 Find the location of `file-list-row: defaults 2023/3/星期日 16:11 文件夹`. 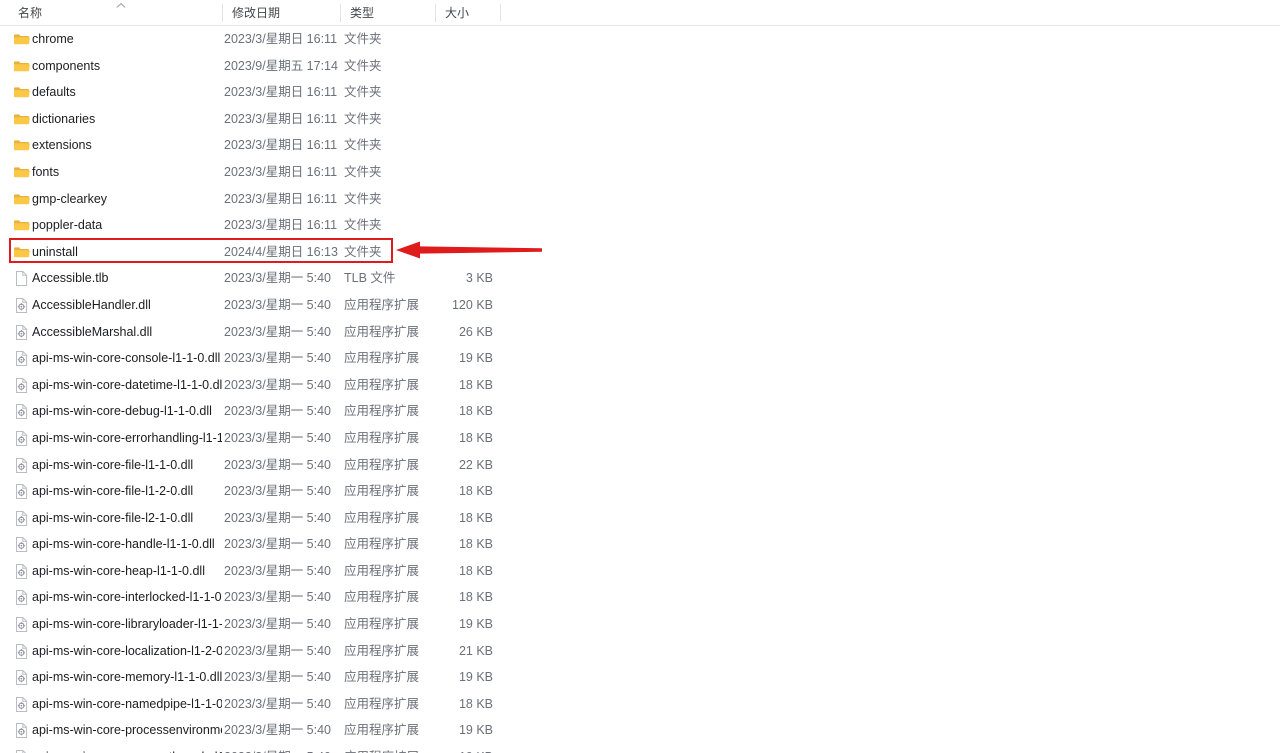

file-list-row: defaults 2023/3/星期日 16:11 文件夹 is located at coordinates (640, 92).